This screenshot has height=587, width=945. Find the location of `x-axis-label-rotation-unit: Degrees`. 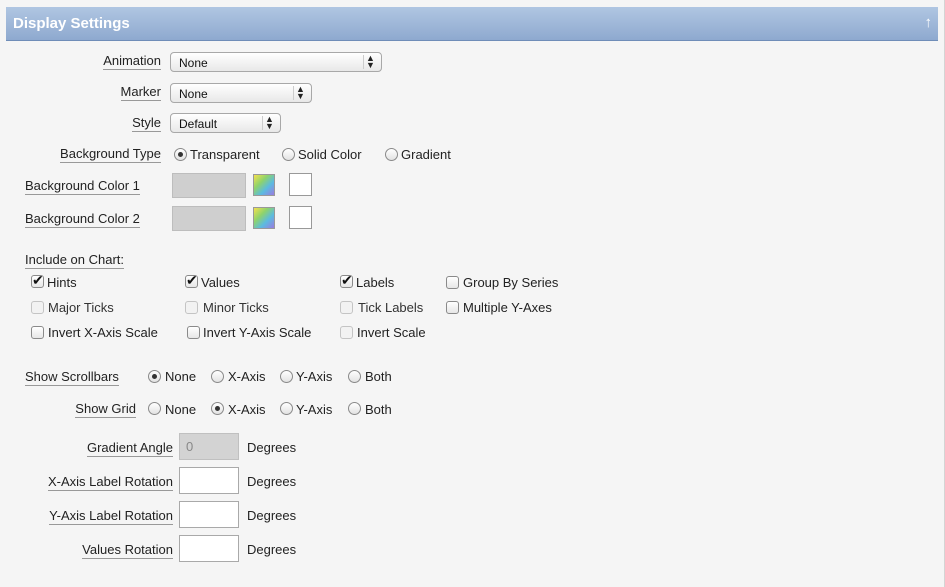

x-axis-label-rotation-unit: Degrees is located at coordinates (272, 481).